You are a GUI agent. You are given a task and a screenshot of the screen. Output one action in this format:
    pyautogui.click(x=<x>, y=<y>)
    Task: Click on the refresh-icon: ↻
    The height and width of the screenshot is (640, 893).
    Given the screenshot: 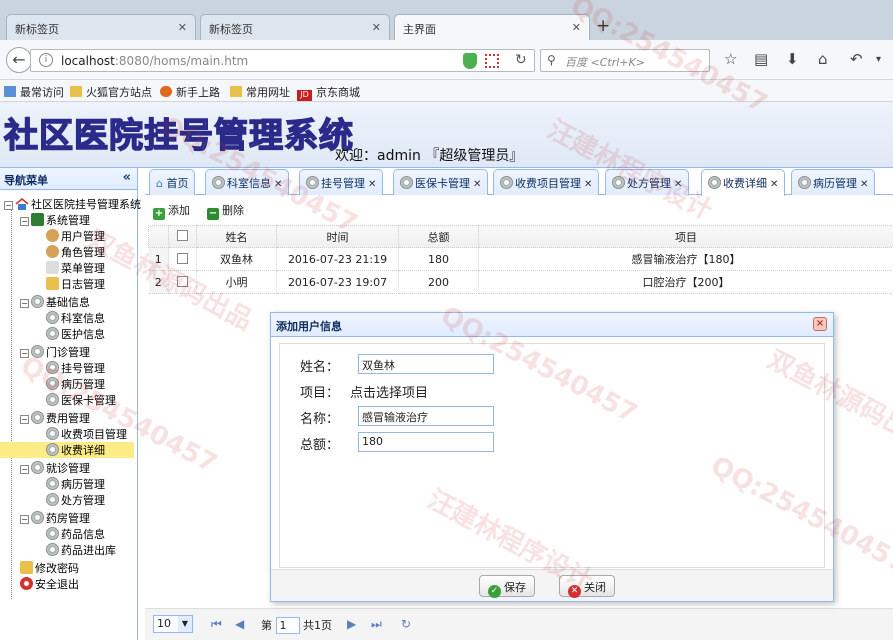 What is the action you would take?
    pyautogui.click(x=406, y=624)
    